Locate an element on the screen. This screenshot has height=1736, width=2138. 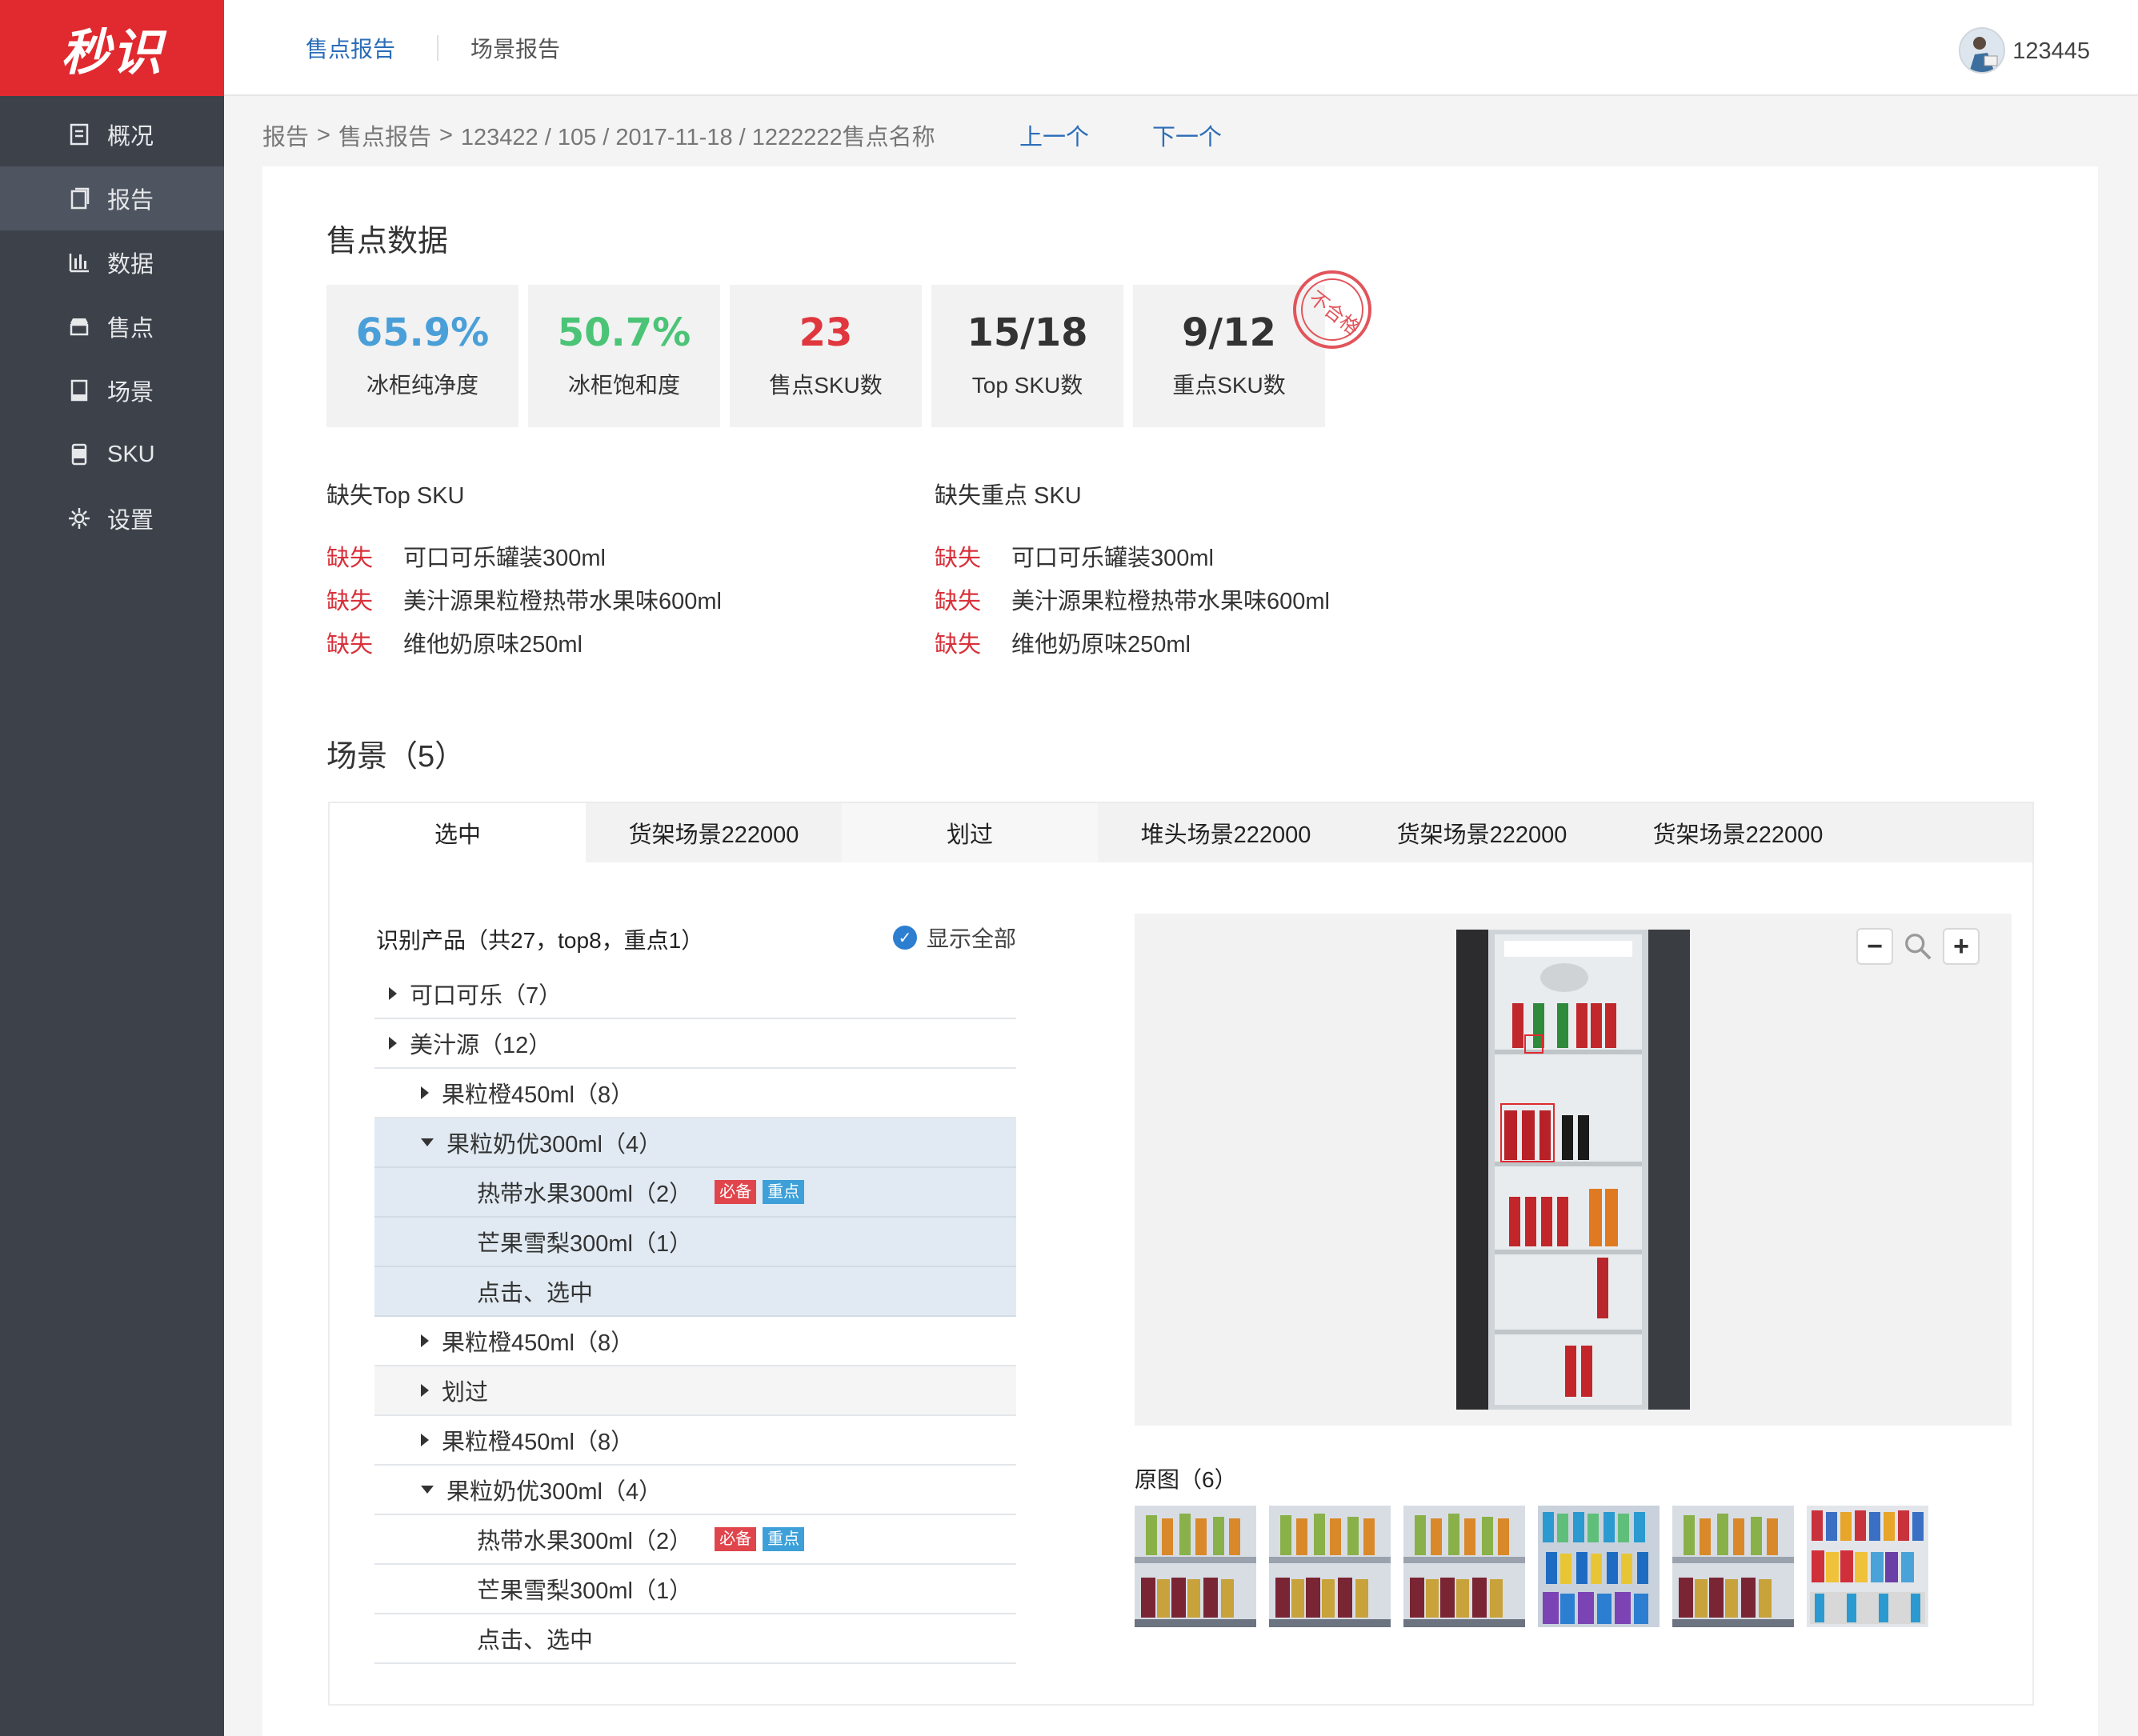
required-badge: 必备 is located at coordinates (736, 1192).